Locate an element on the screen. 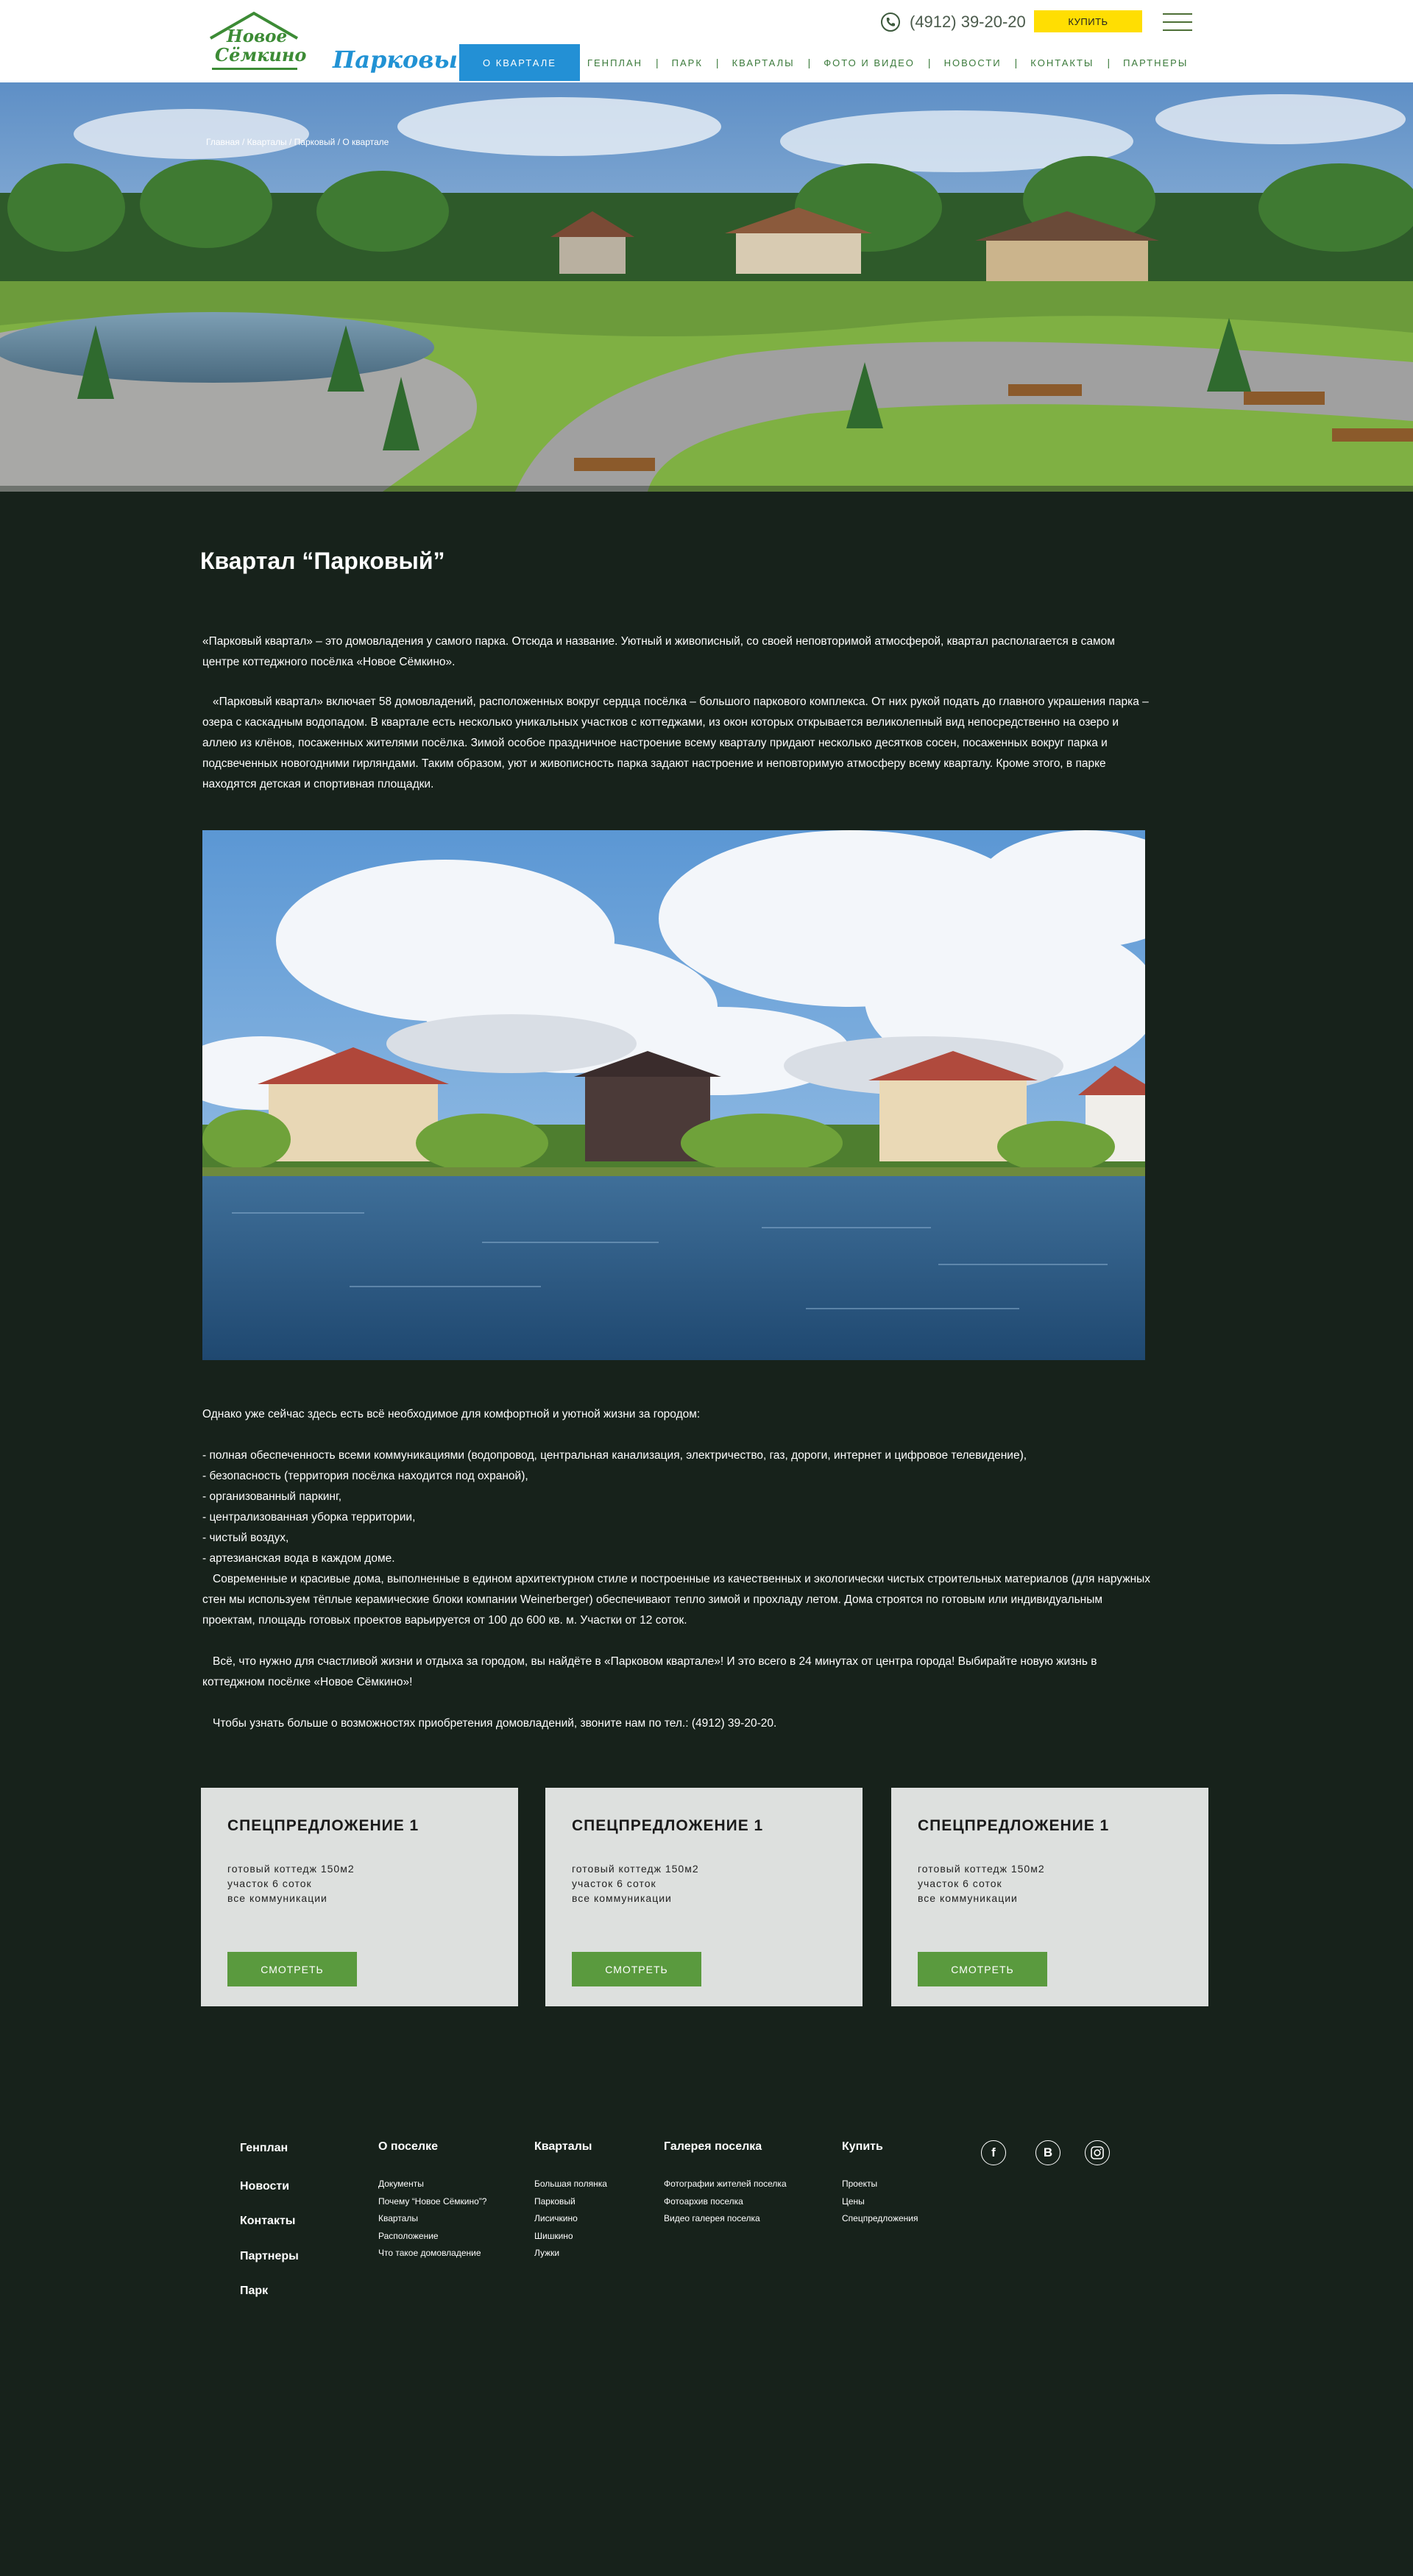 The image size is (1413, 2576). lake-houses-photo is located at coordinates (673, 1095).